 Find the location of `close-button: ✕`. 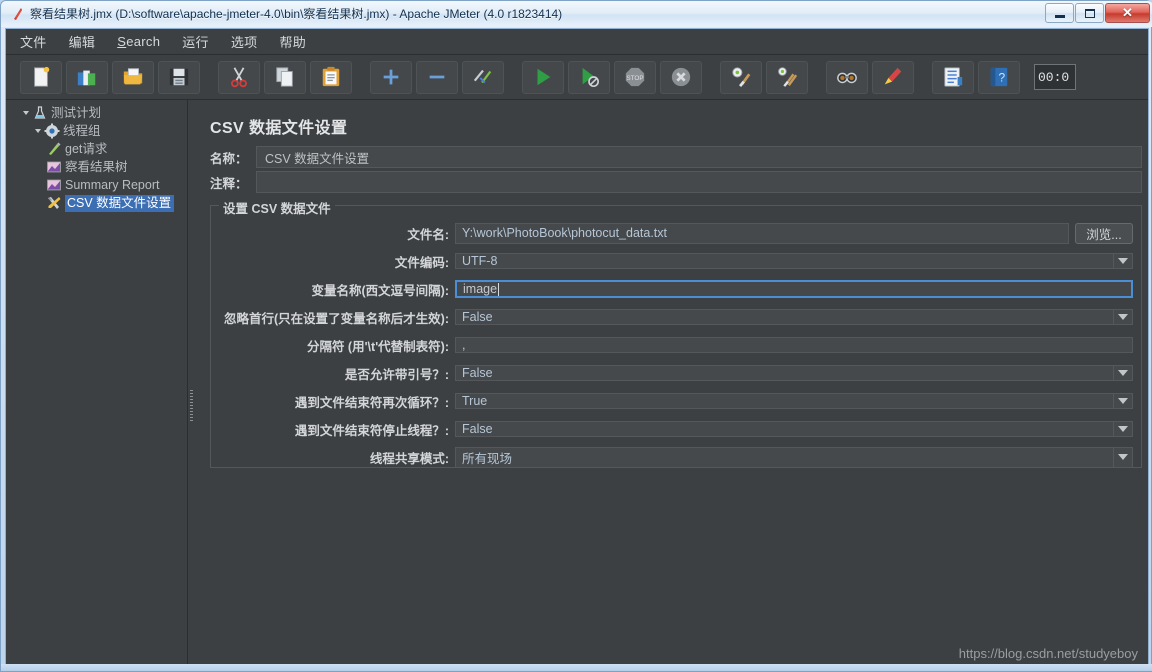

close-button: ✕ is located at coordinates (1127, 13).